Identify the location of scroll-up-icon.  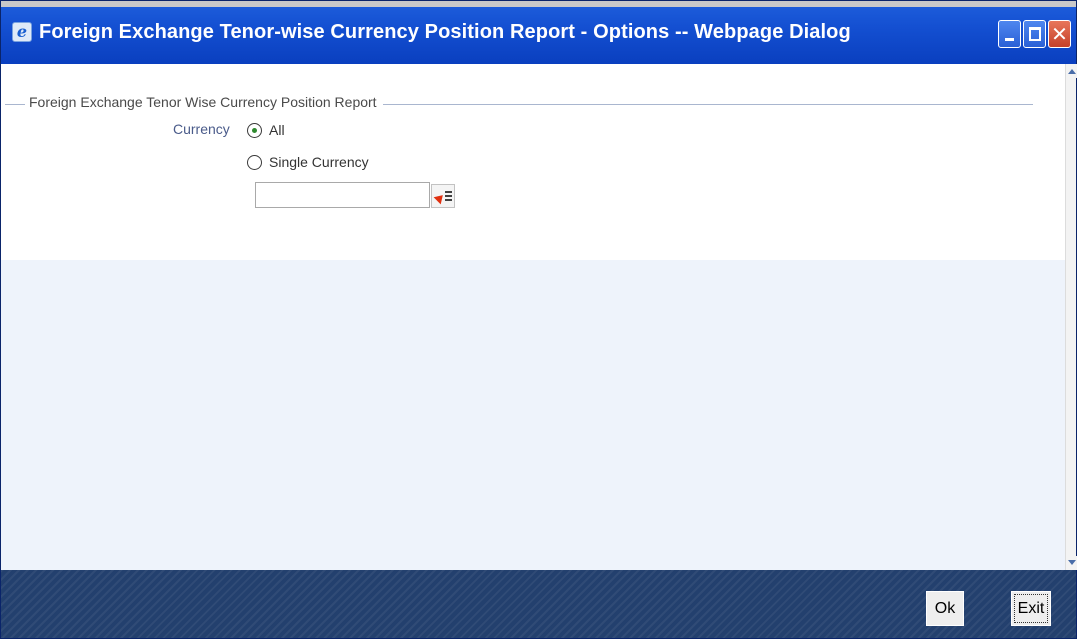
(1071, 71).